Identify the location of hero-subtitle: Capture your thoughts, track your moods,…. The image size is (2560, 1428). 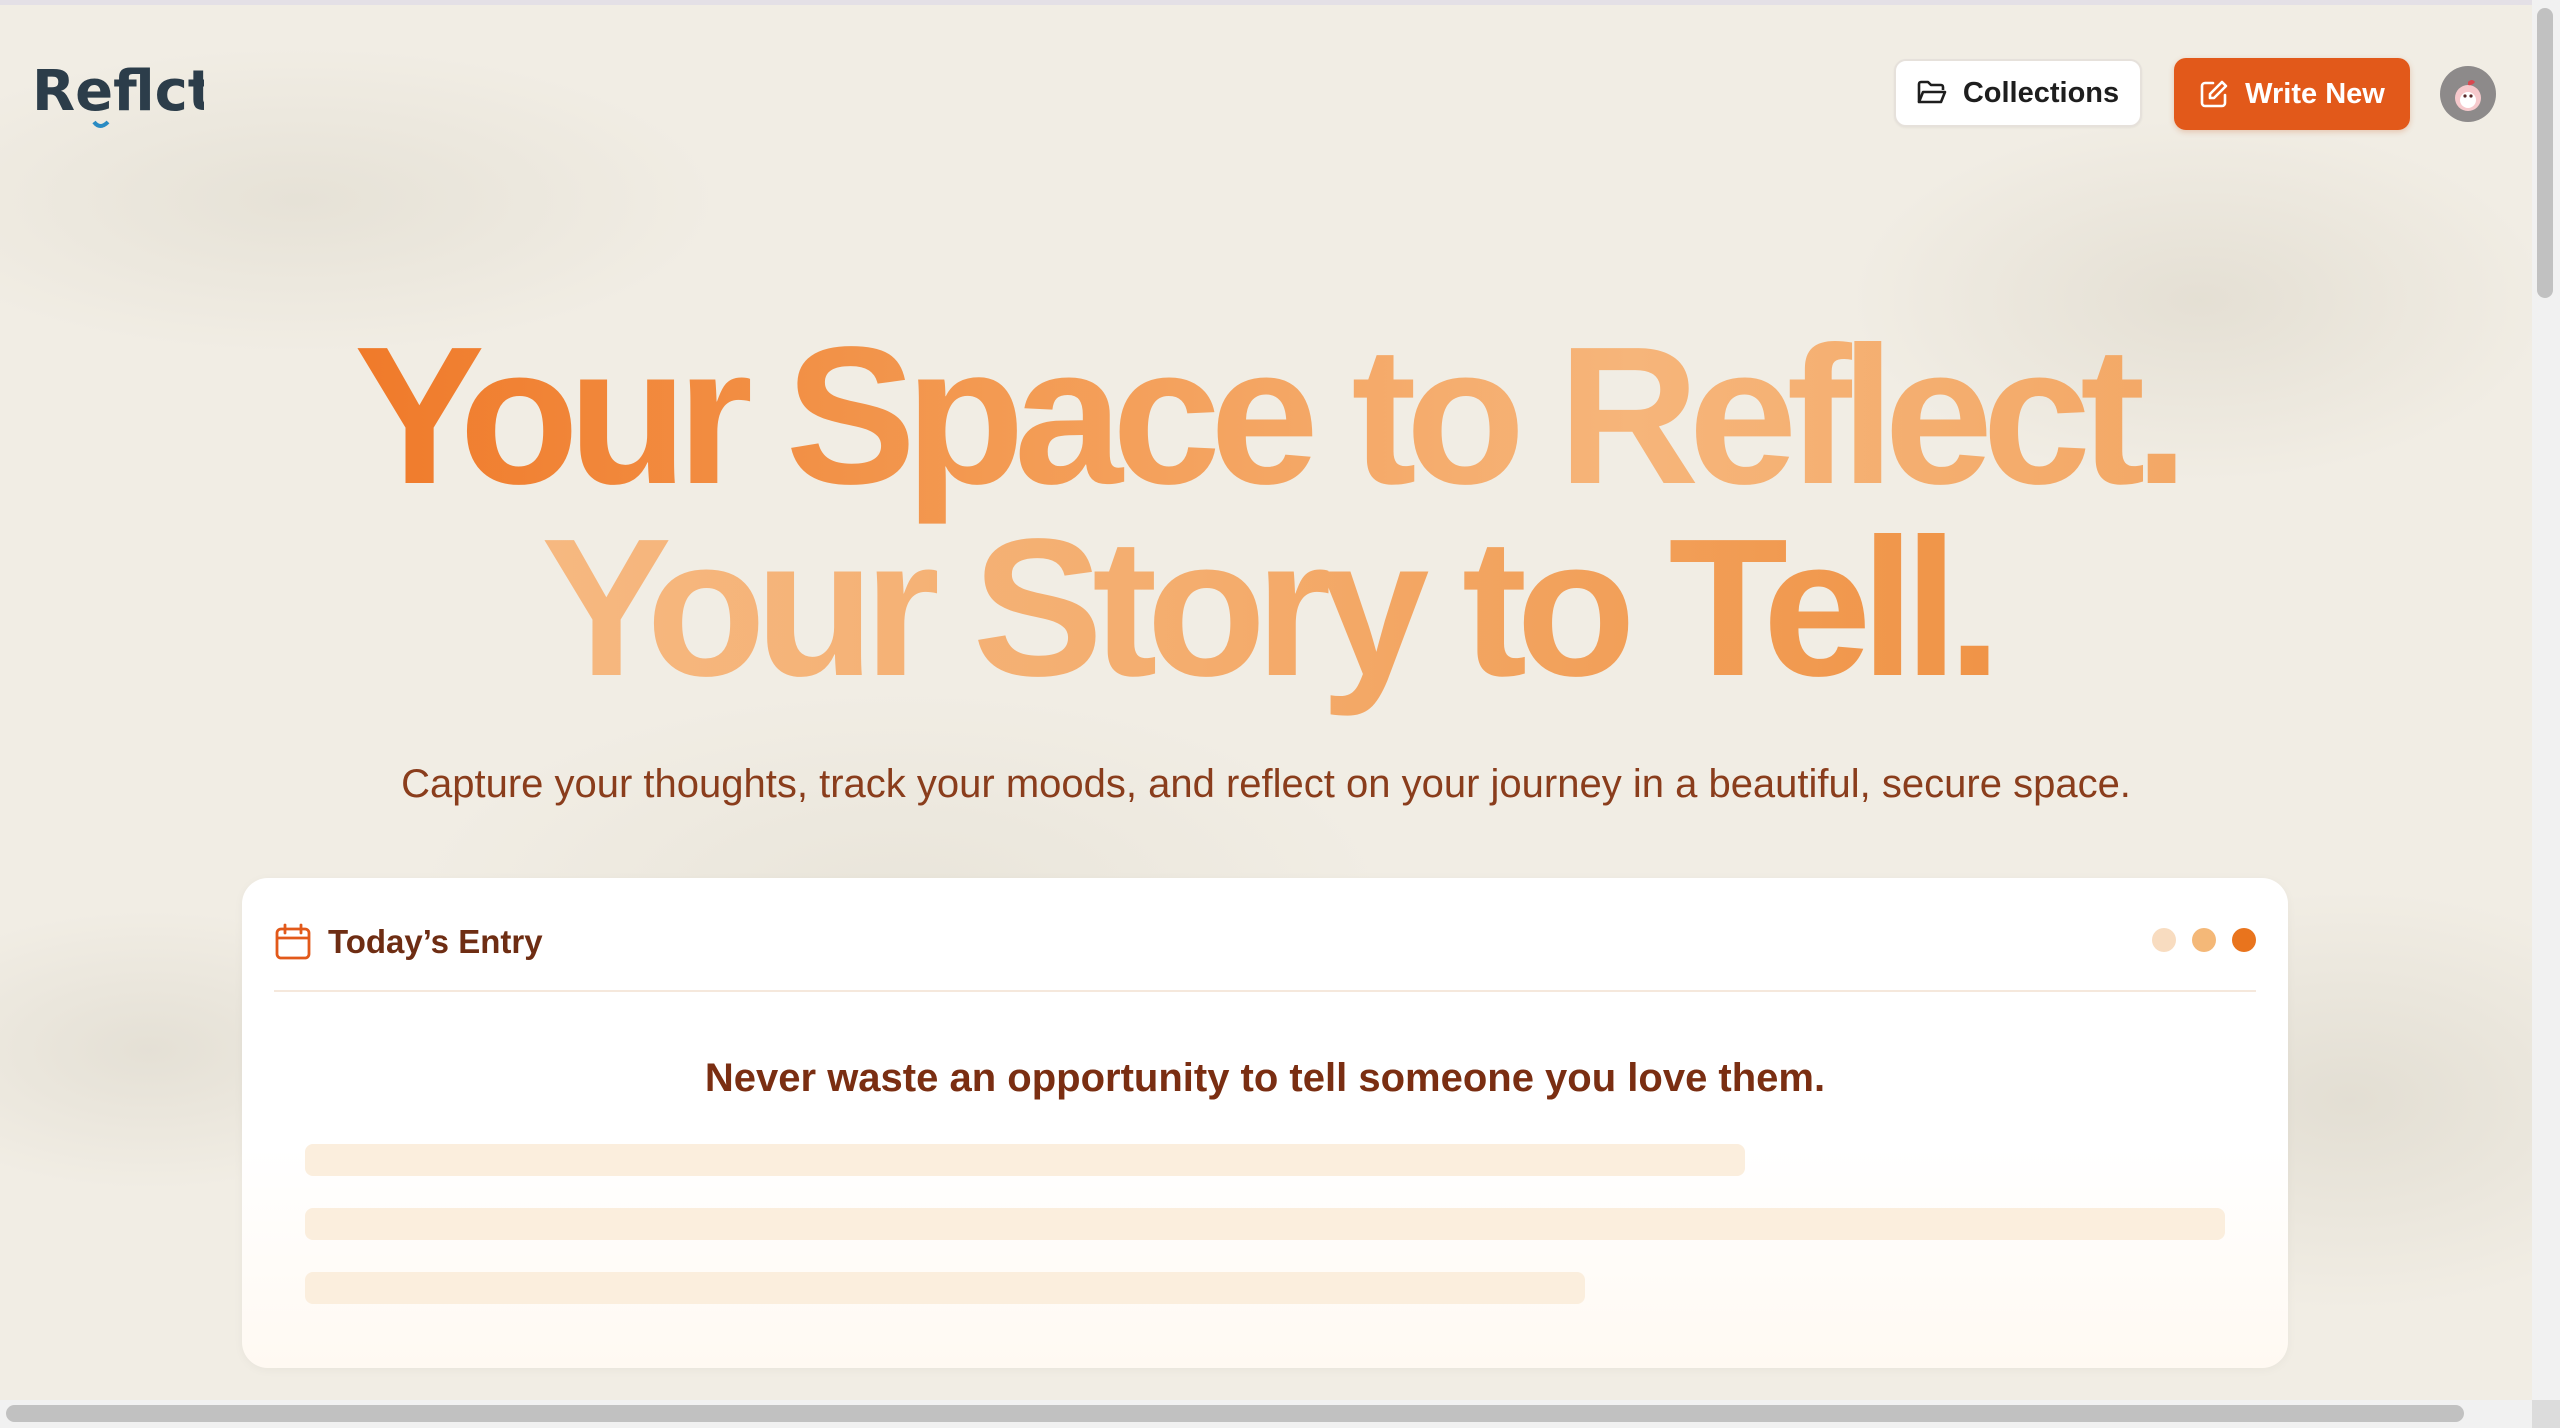
(1266, 784).